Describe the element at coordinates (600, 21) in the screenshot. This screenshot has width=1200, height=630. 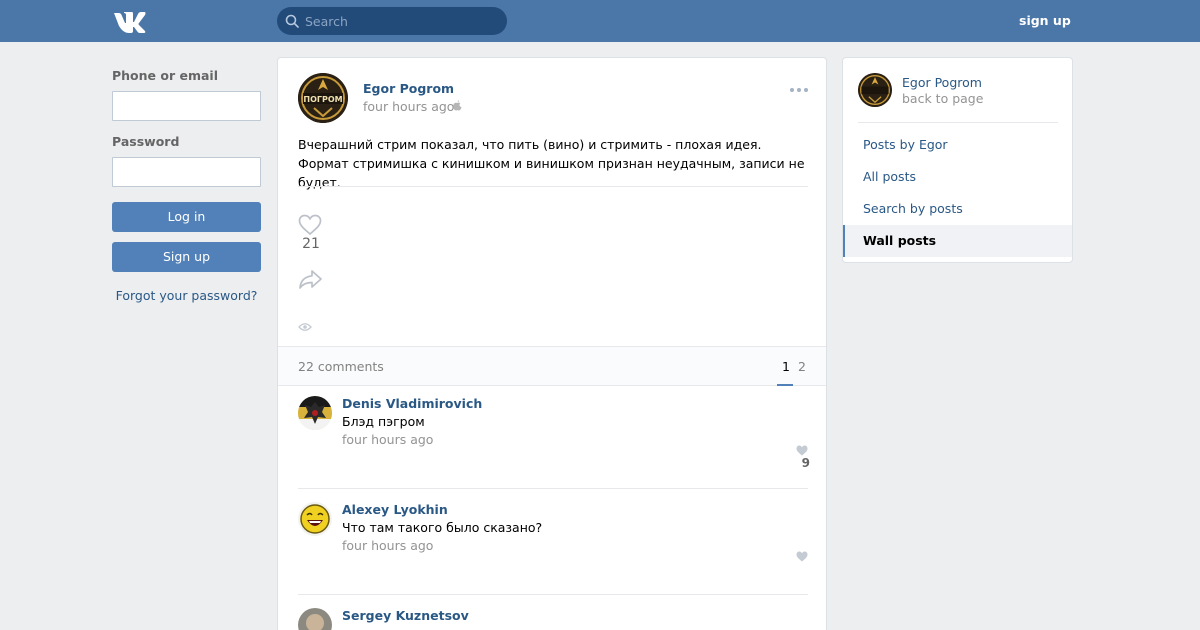
I see `top-header: Search sign up` at that location.